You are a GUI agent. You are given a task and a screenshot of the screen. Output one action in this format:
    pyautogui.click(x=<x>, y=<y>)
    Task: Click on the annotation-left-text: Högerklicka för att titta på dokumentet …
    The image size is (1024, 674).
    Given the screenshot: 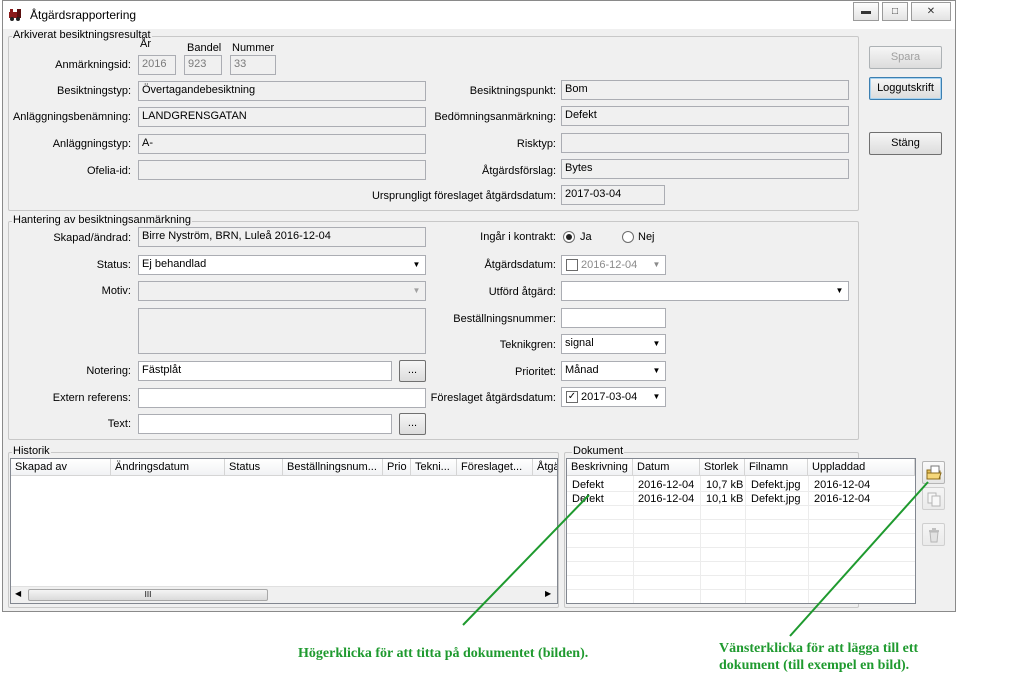 What is the action you would take?
    pyautogui.click(x=443, y=653)
    